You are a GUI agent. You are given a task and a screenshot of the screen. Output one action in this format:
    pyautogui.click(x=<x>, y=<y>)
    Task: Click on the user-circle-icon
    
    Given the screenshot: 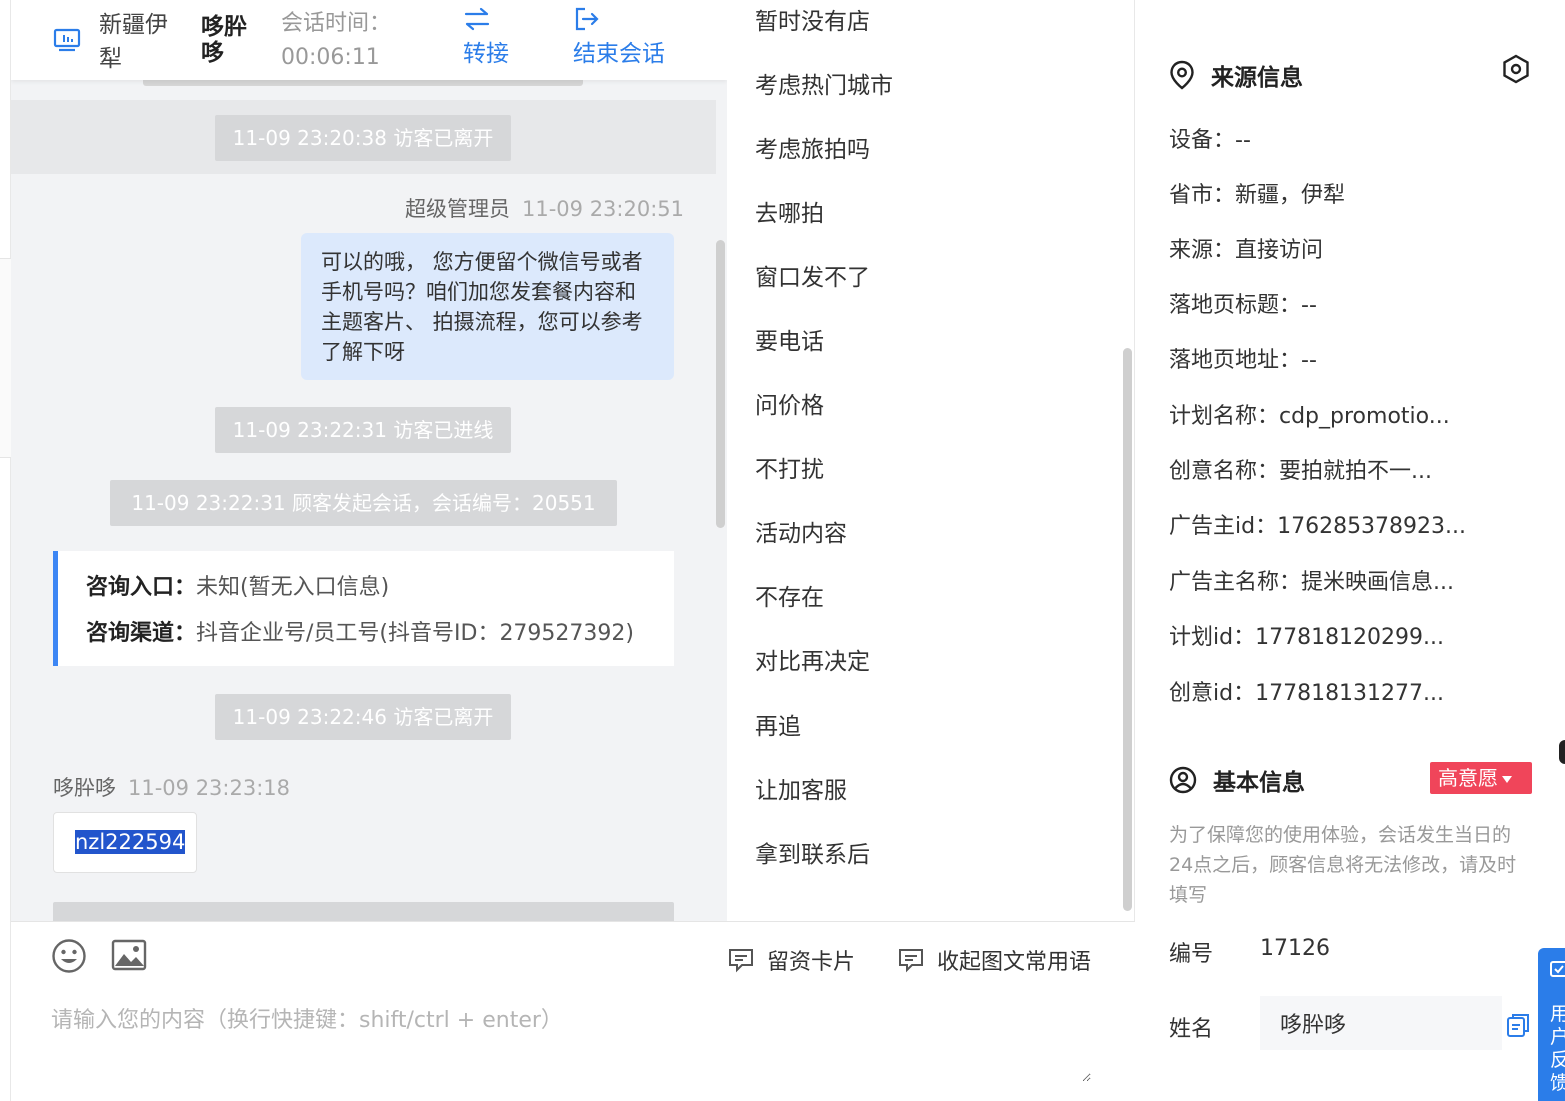 What is the action you would take?
    pyautogui.click(x=1183, y=780)
    